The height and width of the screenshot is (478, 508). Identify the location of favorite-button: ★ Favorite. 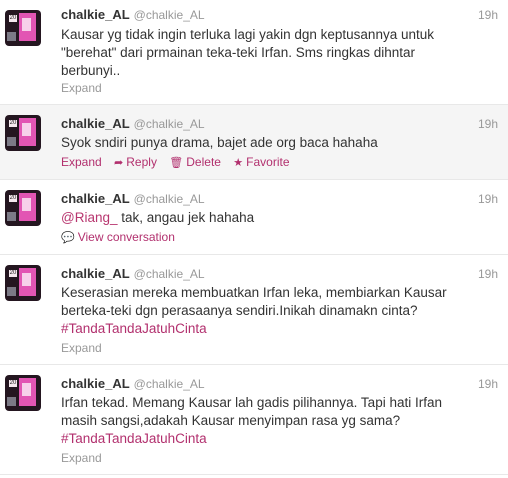
(261, 162).